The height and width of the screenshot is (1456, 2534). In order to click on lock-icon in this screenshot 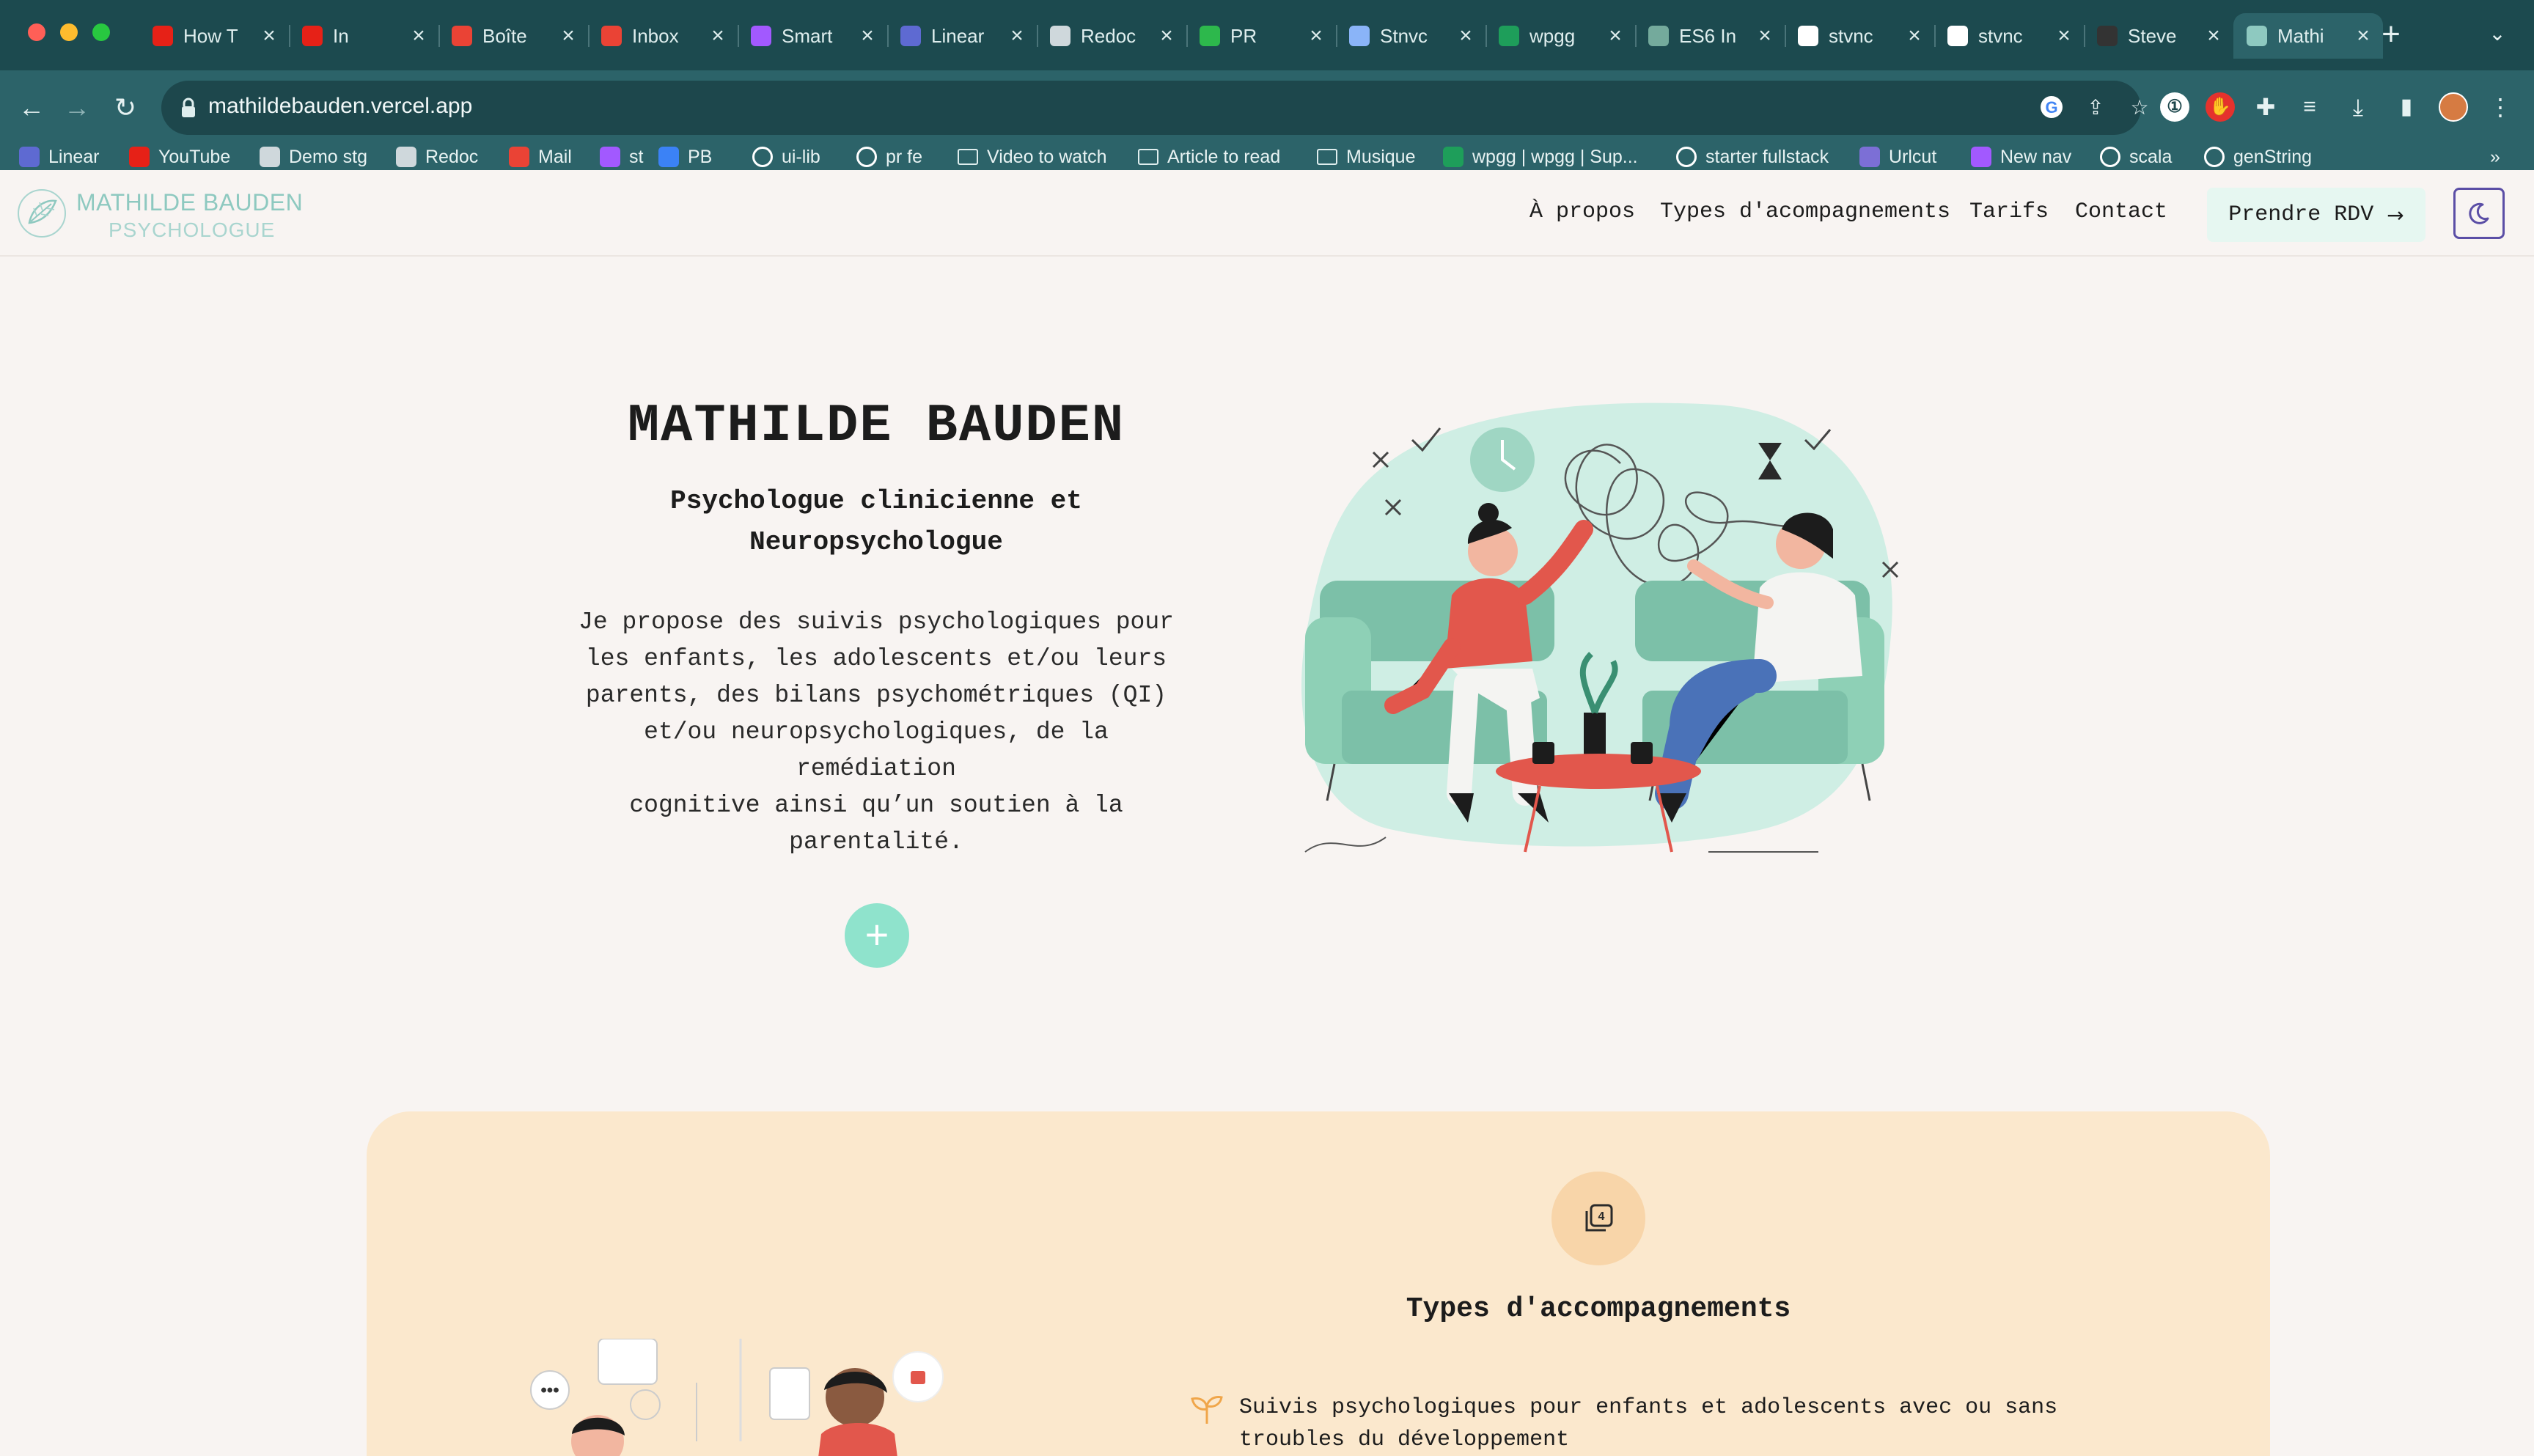, I will do `click(188, 107)`.